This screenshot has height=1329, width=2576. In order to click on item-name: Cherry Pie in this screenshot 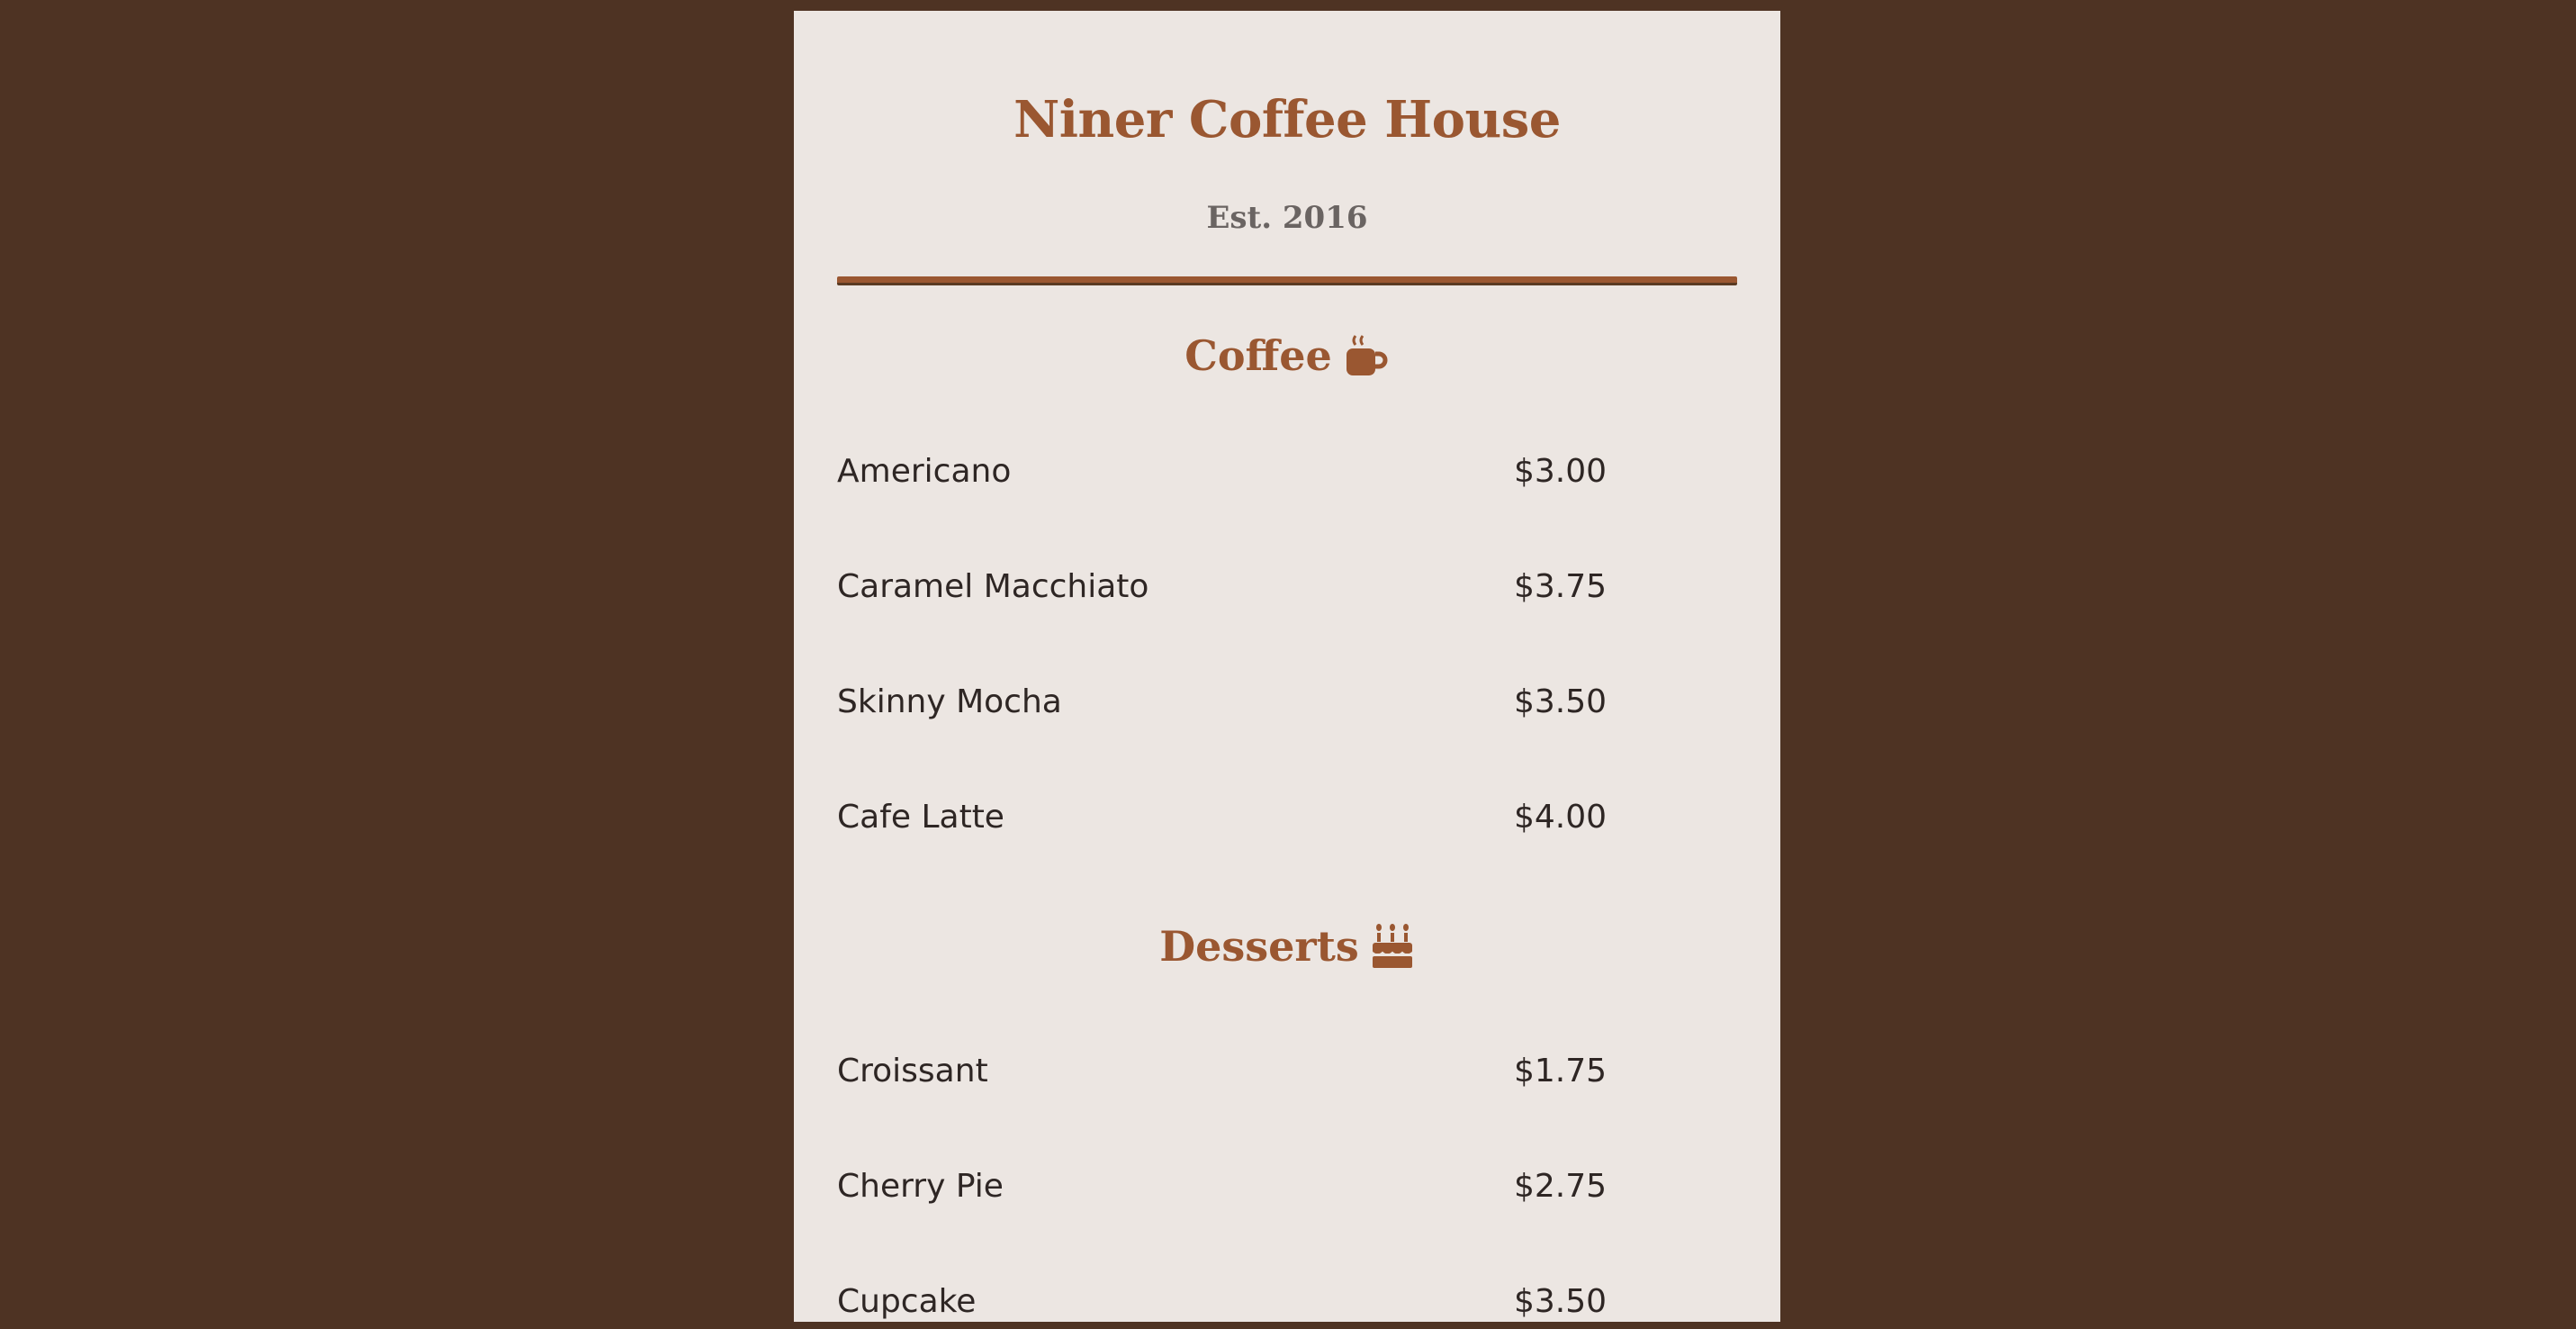, I will do `click(920, 1186)`.